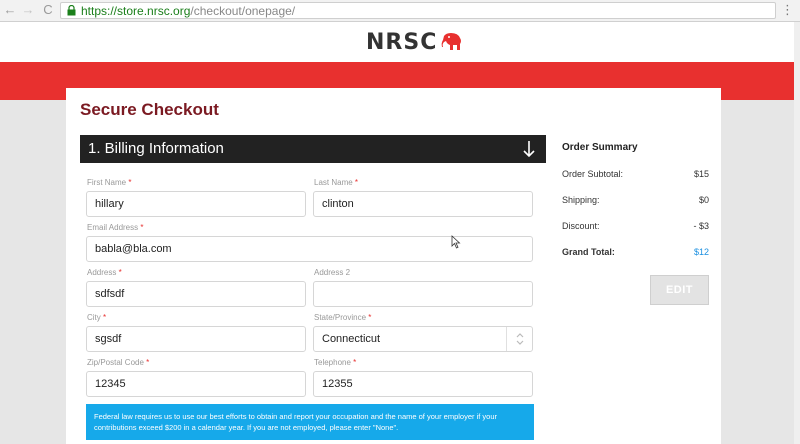 The image size is (800, 444). I want to click on page-scrollbar, so click(797, 233).